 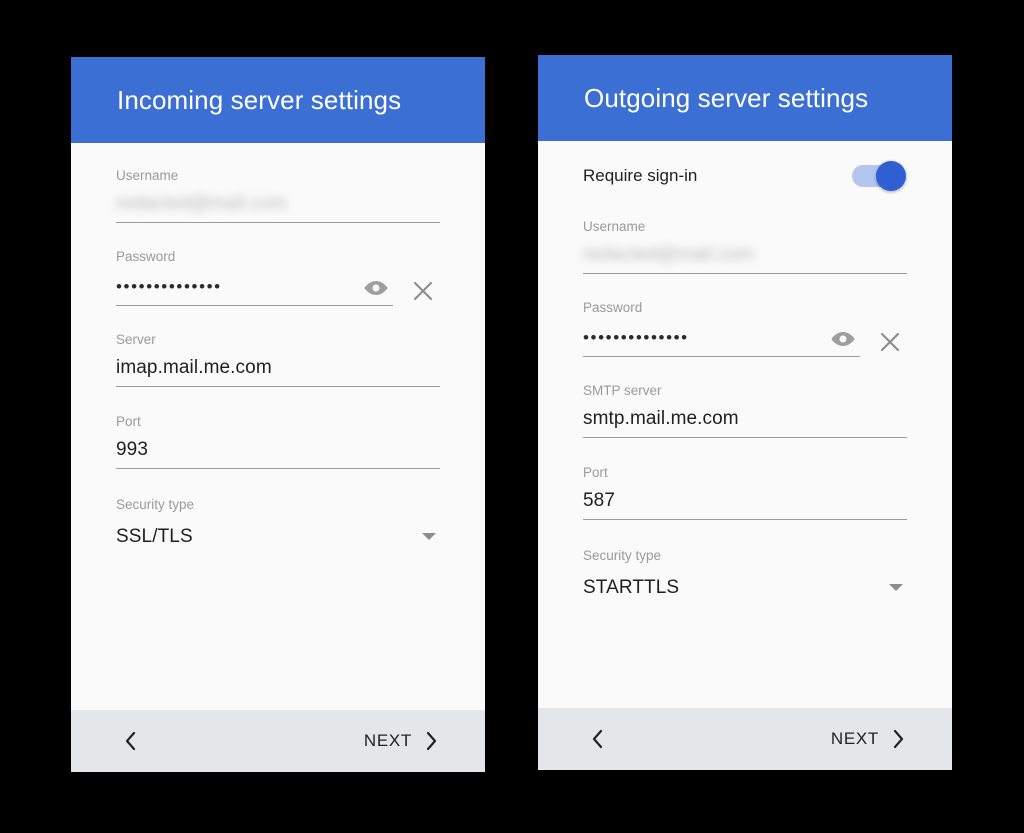 What do you see at coordinates (169, 286) in the screenshot?
I see `incoming-password-value: ••••••••••••••` at bounding box center [169, 286].